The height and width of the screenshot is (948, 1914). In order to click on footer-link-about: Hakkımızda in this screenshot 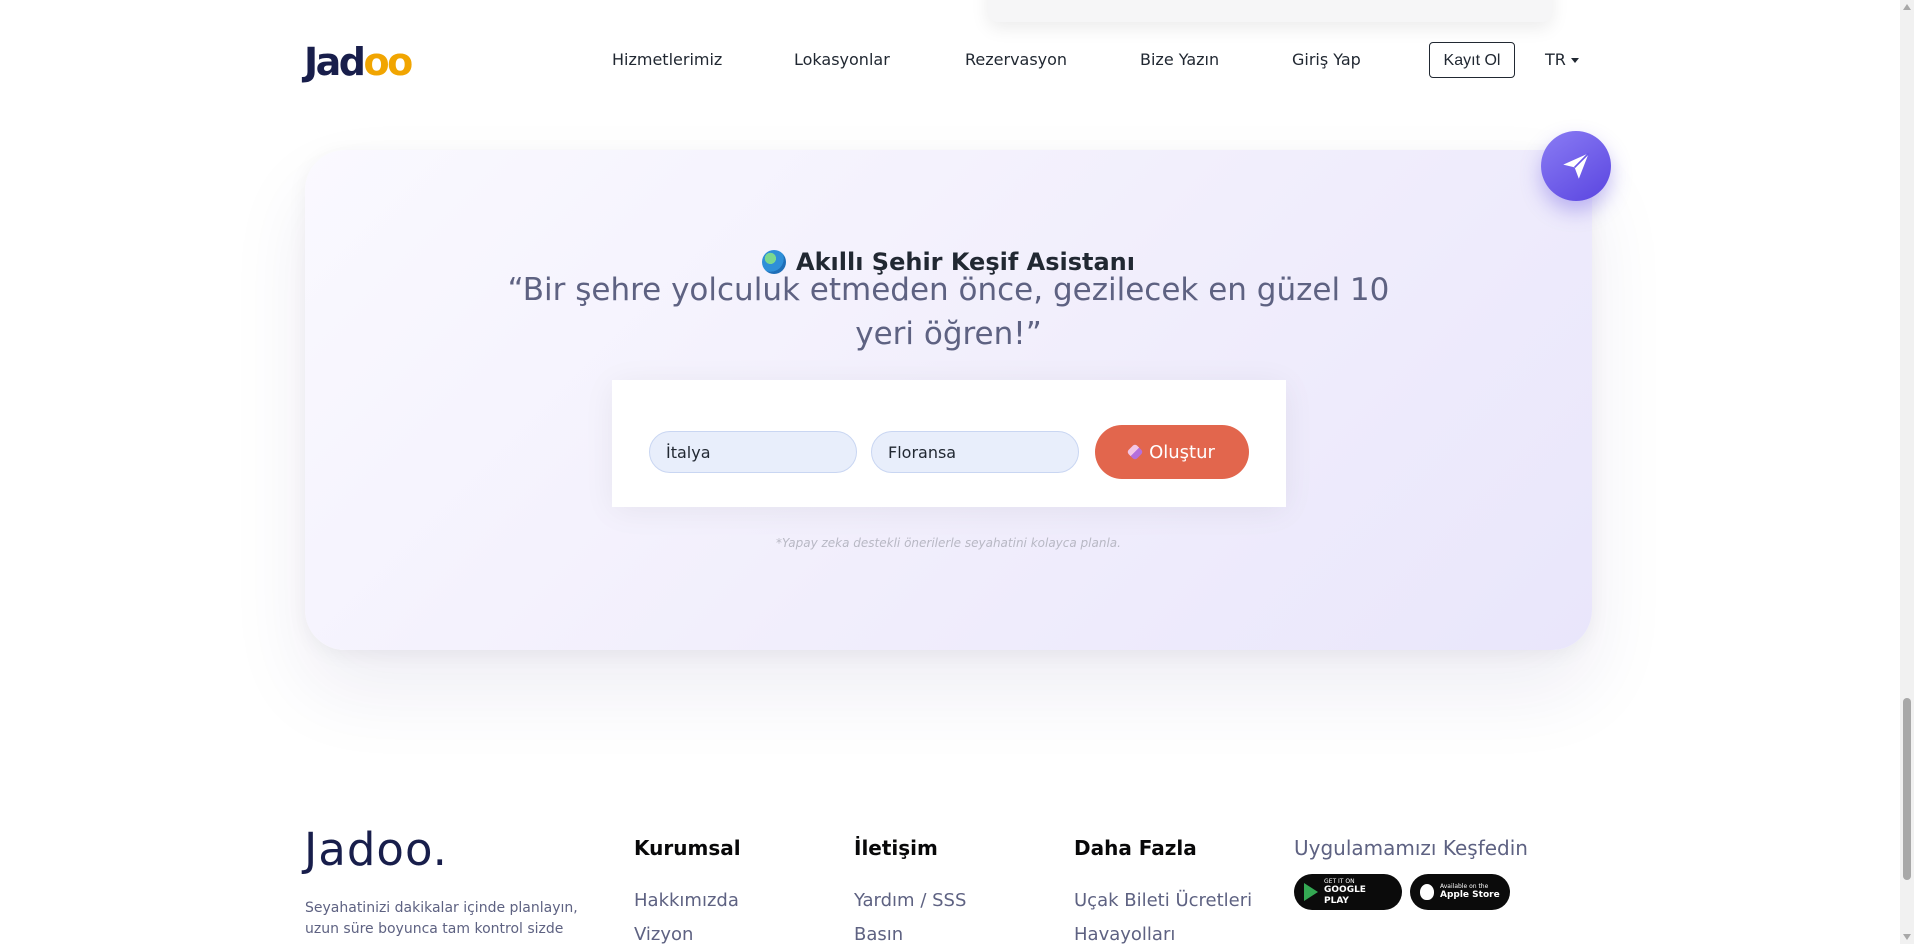, I will do `click(686, 901)`.